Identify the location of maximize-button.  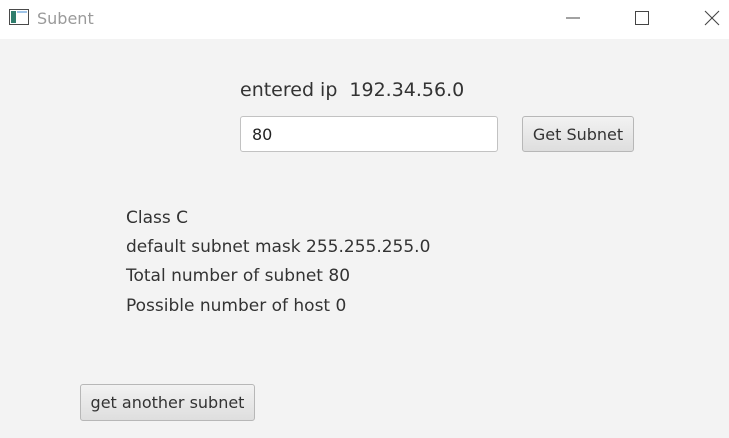
(642, 18).